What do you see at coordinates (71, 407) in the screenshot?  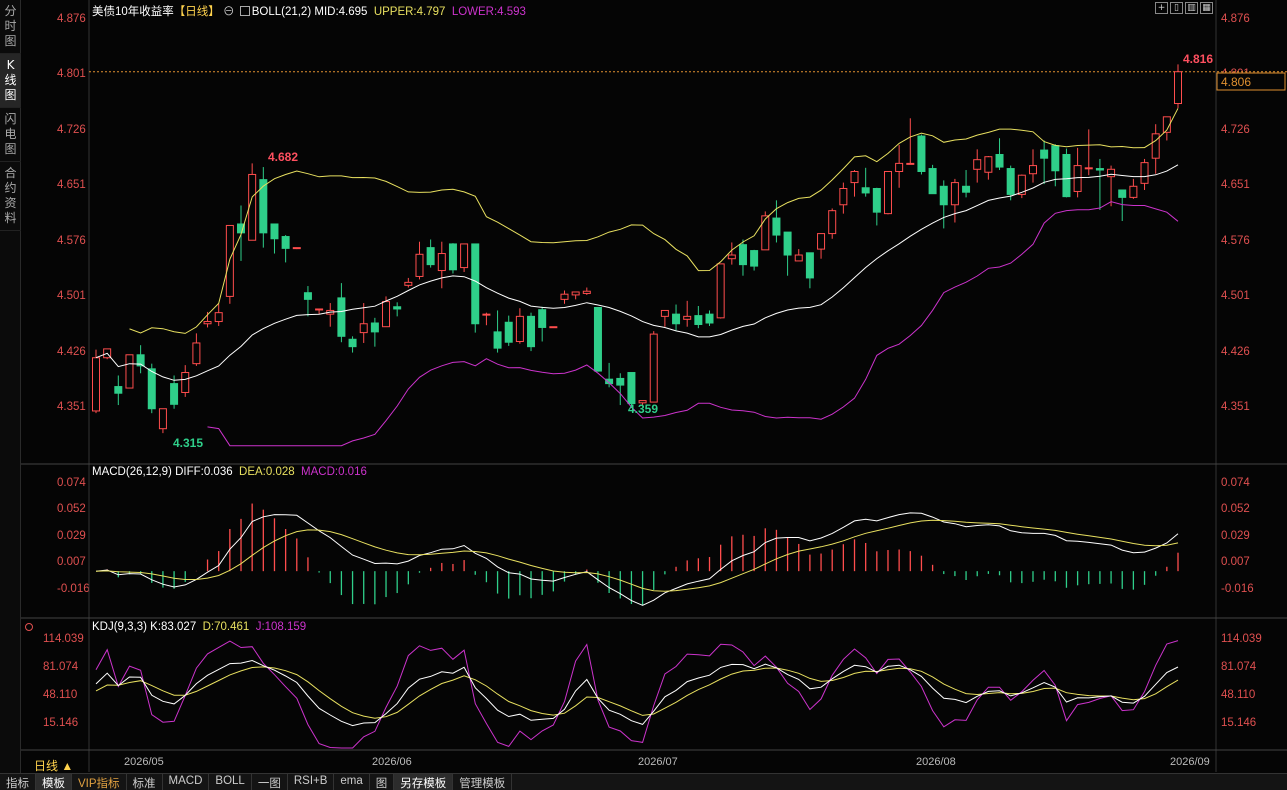 I see `price-tick-label: 4.351` at bounding box center [71, 407].